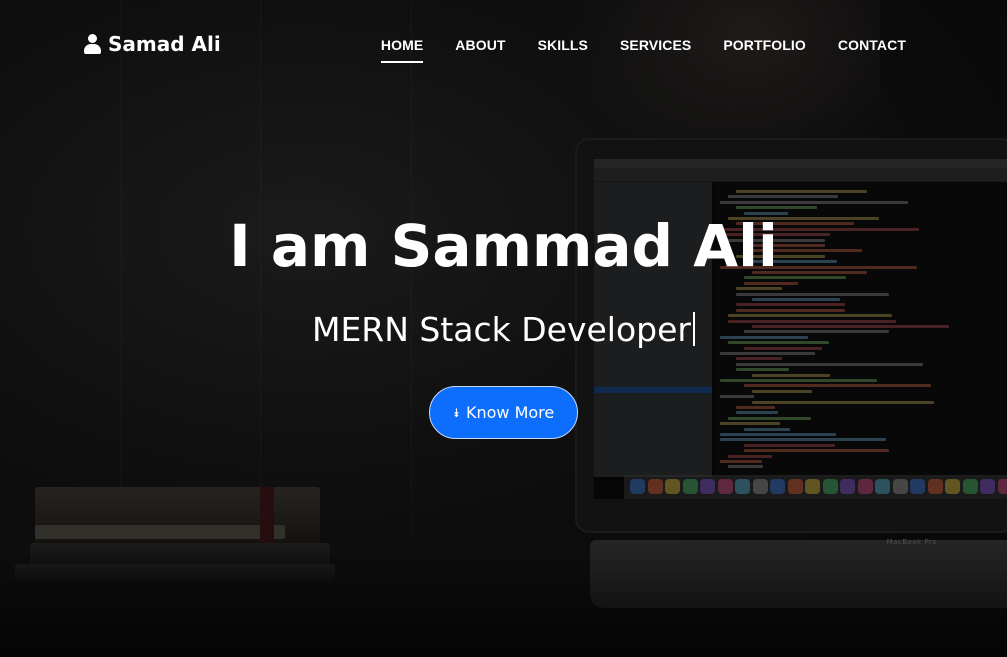  What do you see at coordinates (563, 49) in the screenshot?
I see `nav-item-skills: SKILLS` at bounding box center [563, 49].